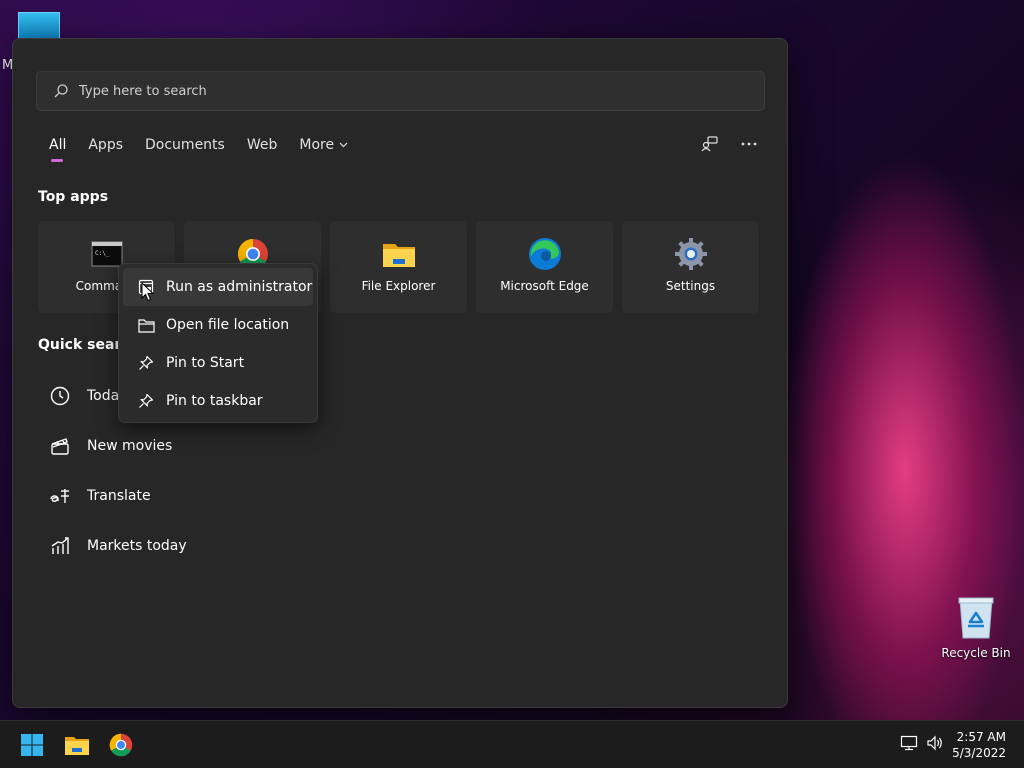 This screenshot has width=1024, height=768. What do you see at coordinates (148, 292) in the screenshot?
I see `mouse-cursor-icon` at bounding box center [148, 292].